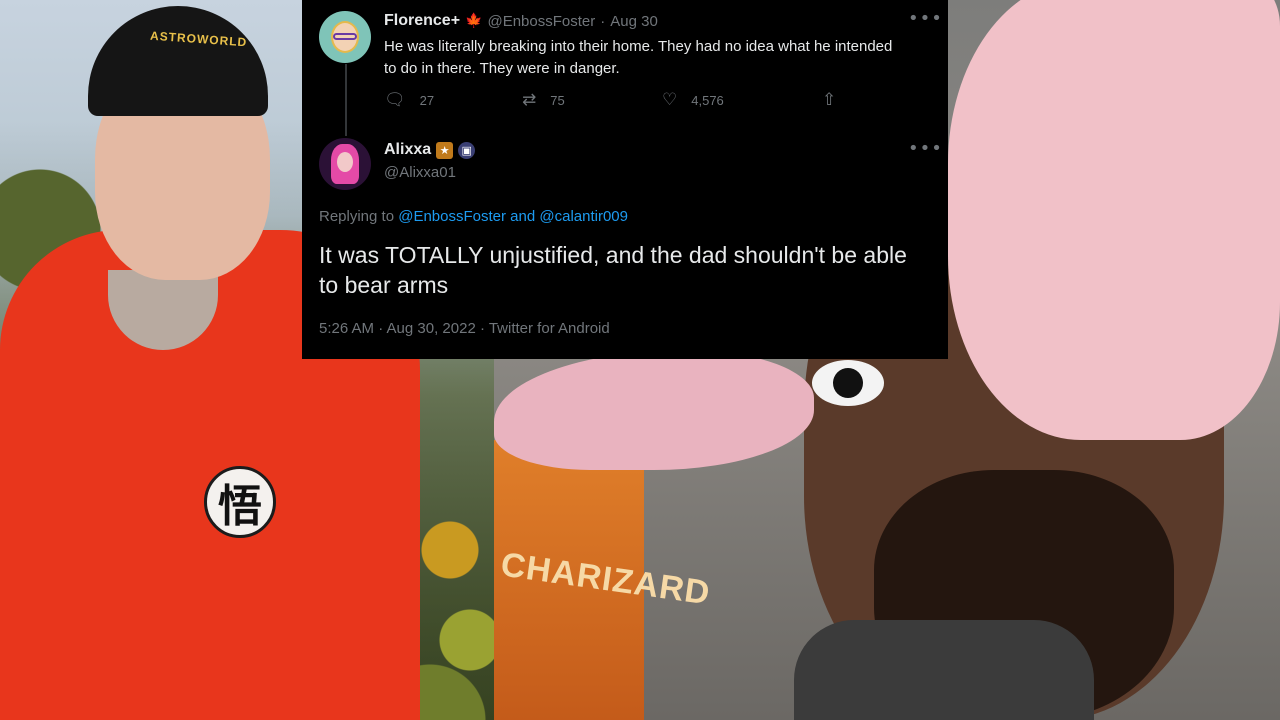  I want to click on like-count: 4,576, so click(707, 100).